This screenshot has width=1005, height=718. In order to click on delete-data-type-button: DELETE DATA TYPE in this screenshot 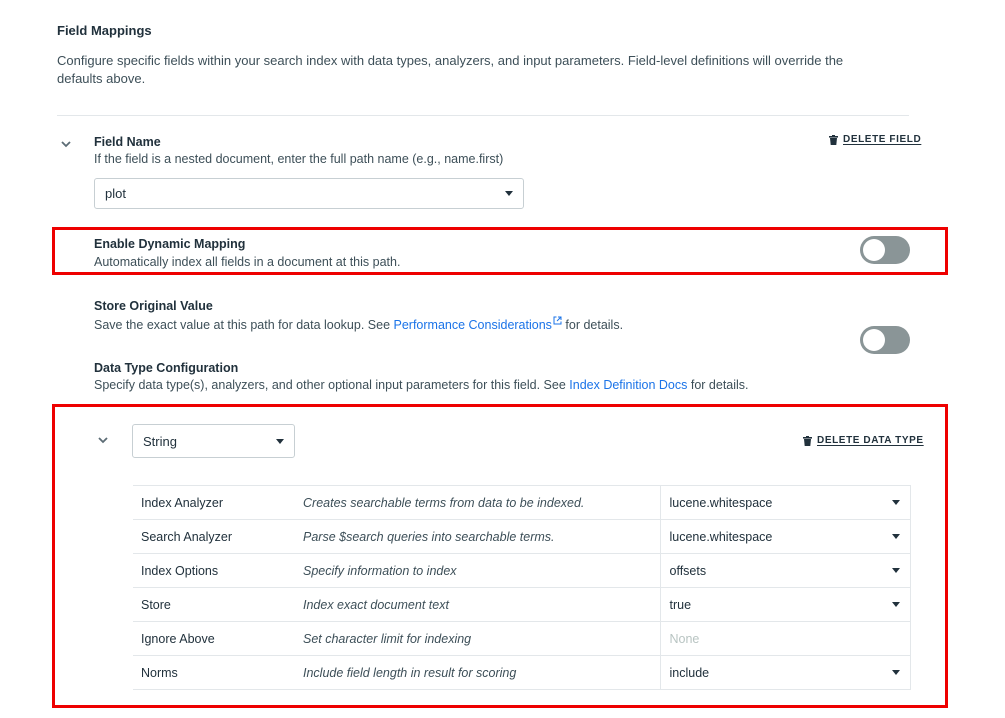, I will do `click(863, 440)`.